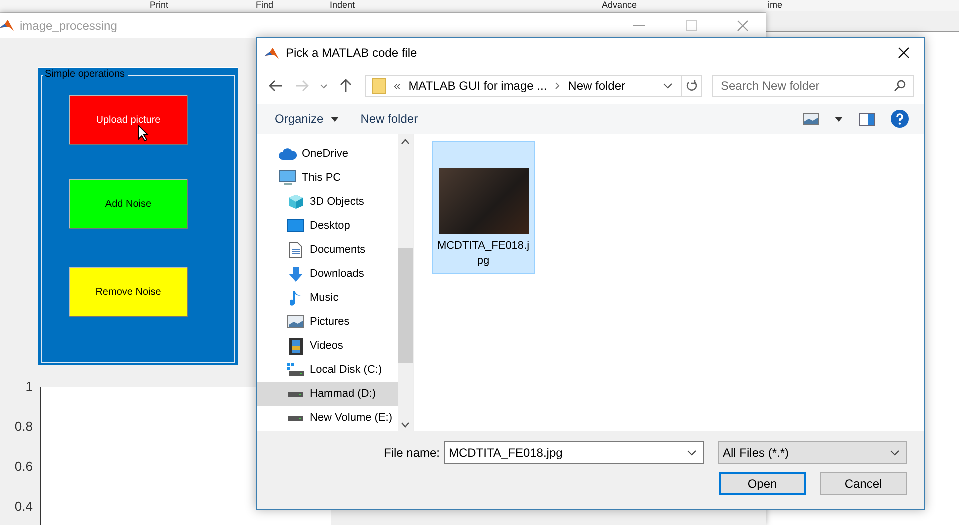  I want to click on nav-item: Desktop, so click(327, 226).